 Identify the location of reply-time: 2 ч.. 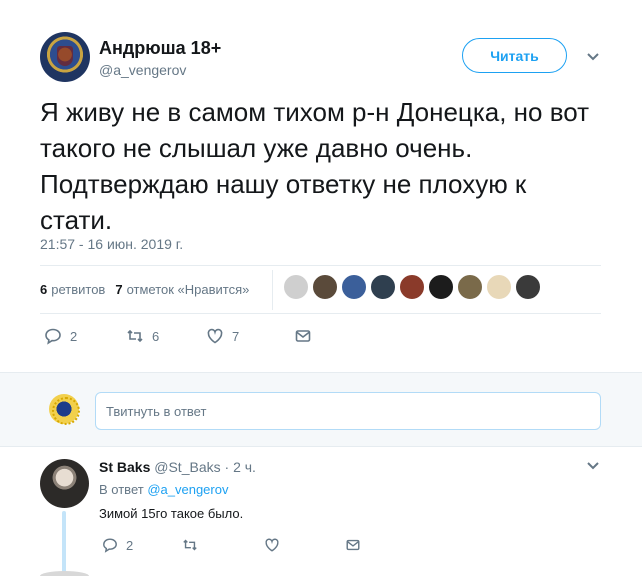
(244, 467).